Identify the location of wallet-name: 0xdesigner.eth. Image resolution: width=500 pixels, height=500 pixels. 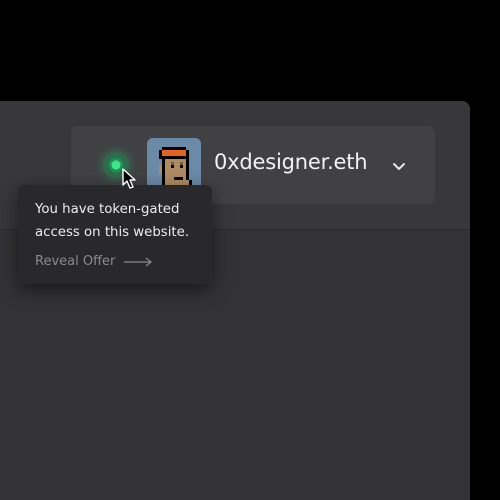
(291, 162).